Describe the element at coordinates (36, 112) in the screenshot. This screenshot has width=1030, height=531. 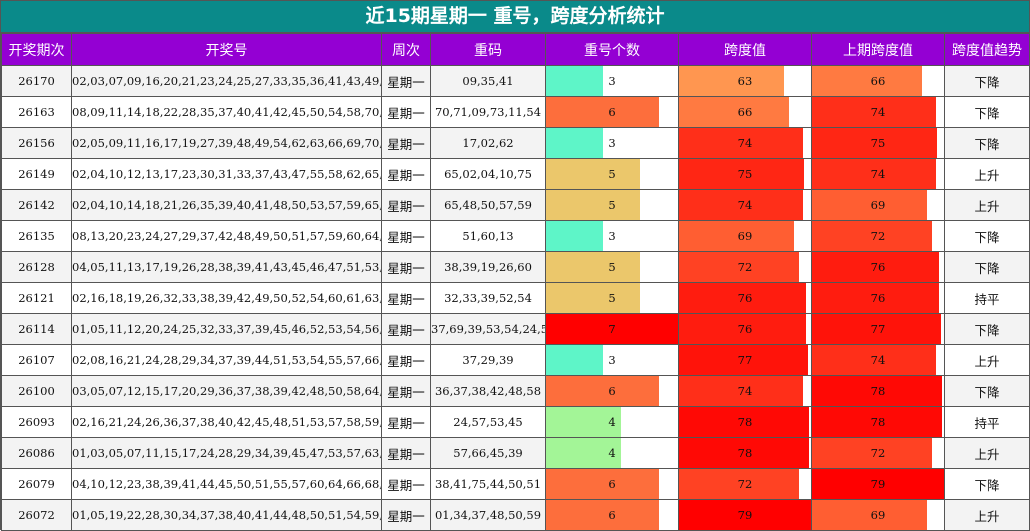
I see `cell-issue: 26163` at that location.